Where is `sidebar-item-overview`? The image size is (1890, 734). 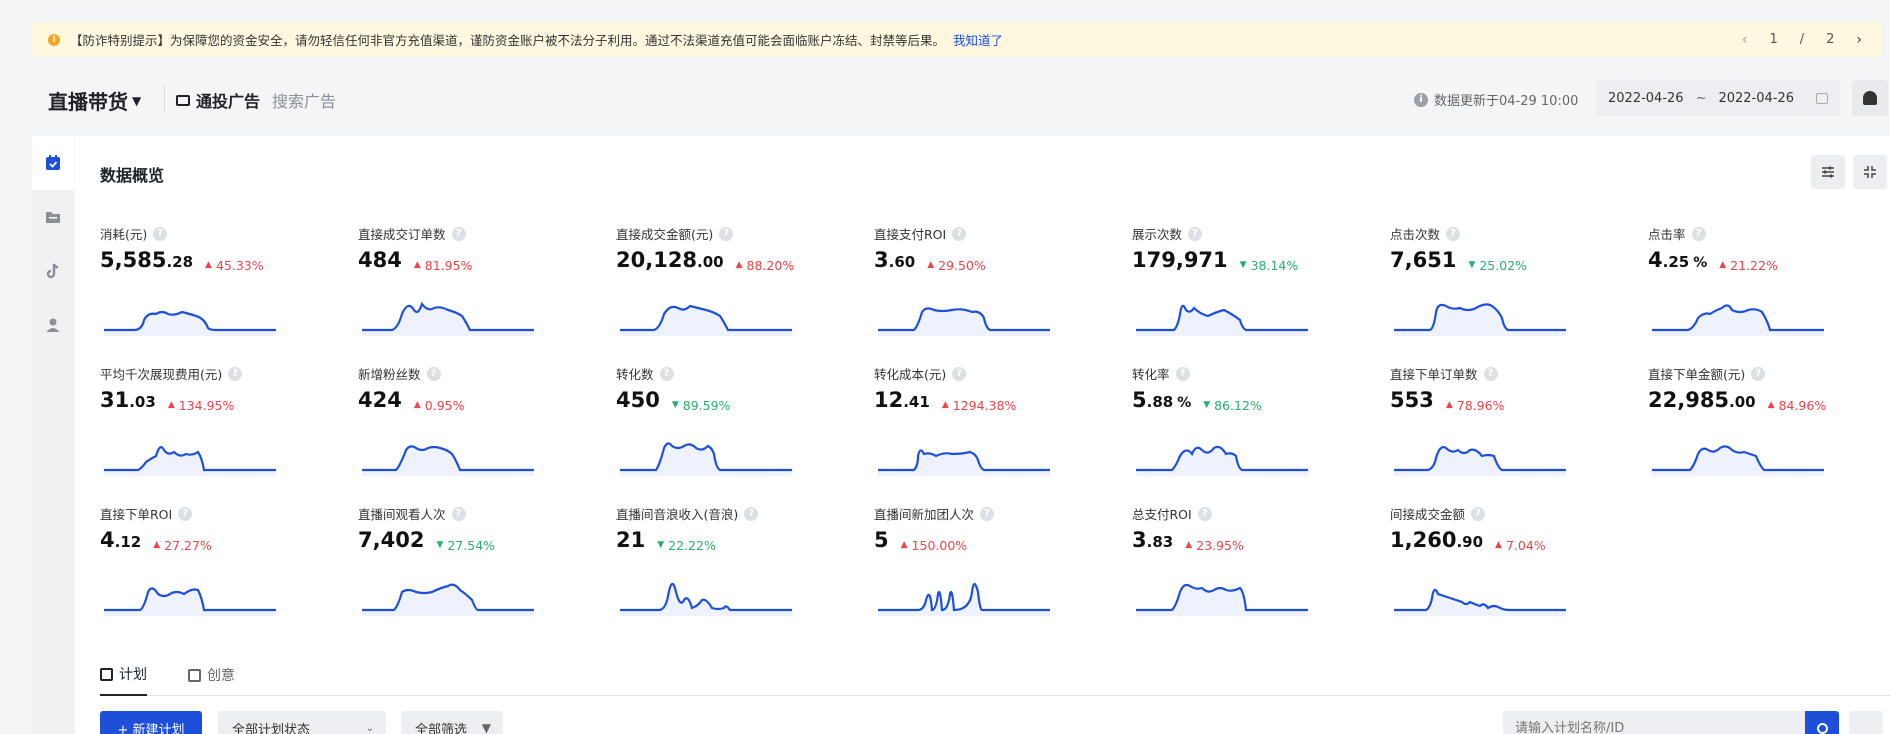 sidebar-item-overview is located at coordinates (53, 163).